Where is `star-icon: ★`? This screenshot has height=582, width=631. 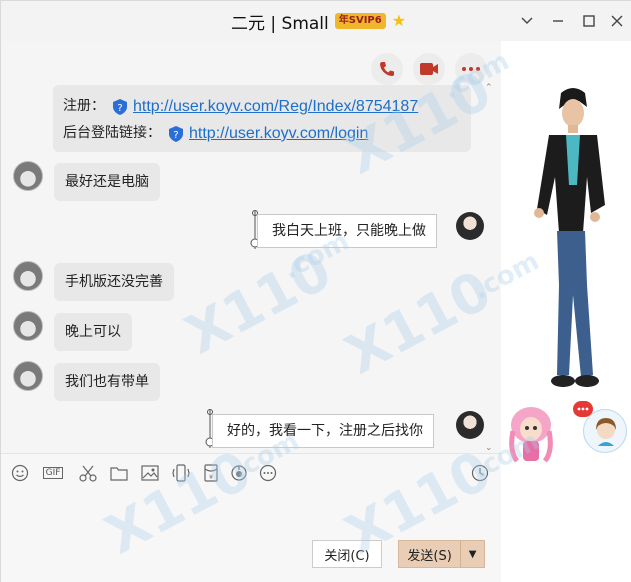
star-icon: ★ is located at coordinates (399, 21).